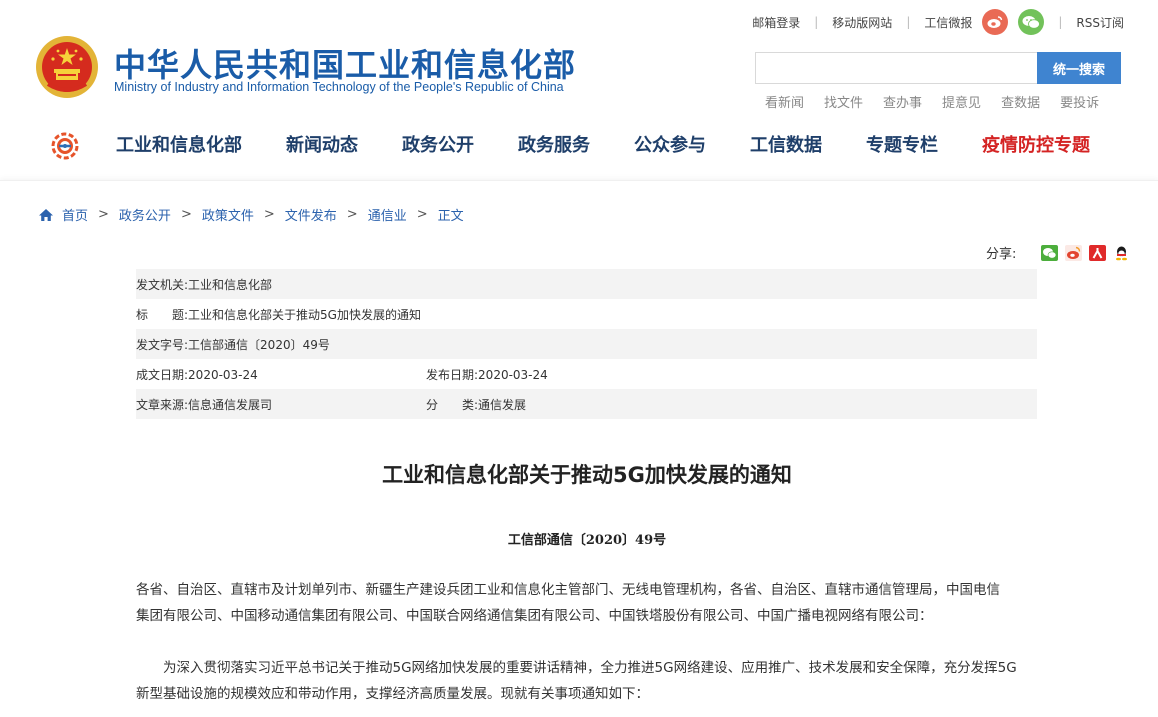 The width and height of the screenshot is (1158, 717). I want to click on mail-login-link: 邮箱登录, so click(776, 22).